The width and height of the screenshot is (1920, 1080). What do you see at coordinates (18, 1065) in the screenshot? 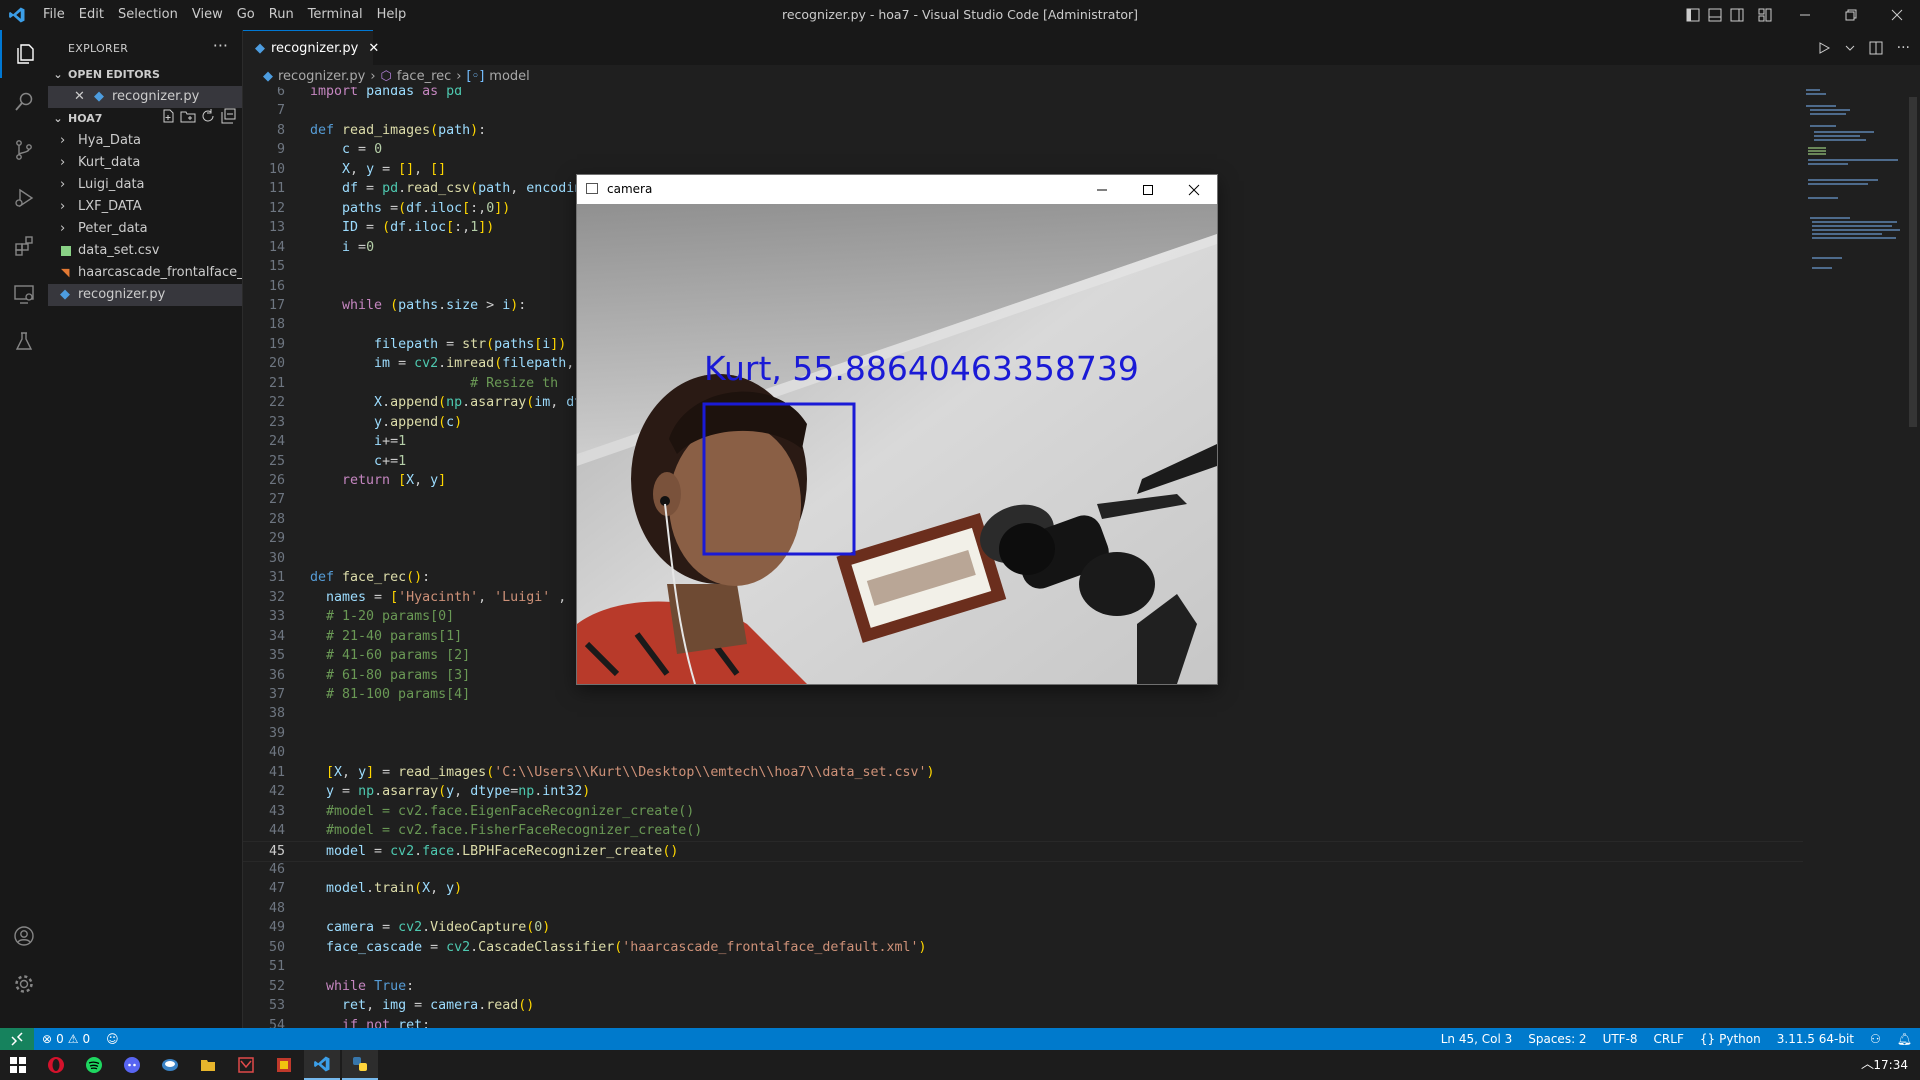
I see `windows-start-icon` at bounding box center [18, 1065].